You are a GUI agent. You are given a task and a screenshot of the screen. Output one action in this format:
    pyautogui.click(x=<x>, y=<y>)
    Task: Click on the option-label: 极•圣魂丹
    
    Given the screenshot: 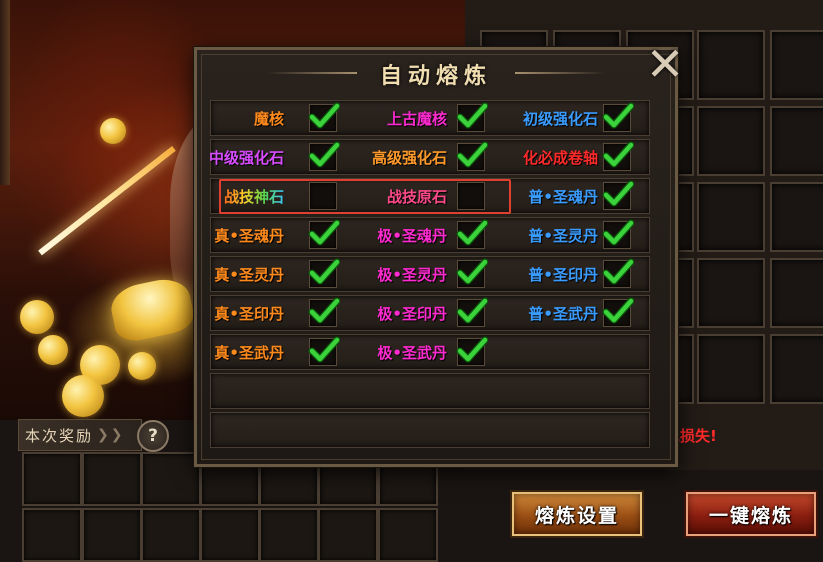 What is the action you would take?
    pyautogui.click(x=412, y=235)
    